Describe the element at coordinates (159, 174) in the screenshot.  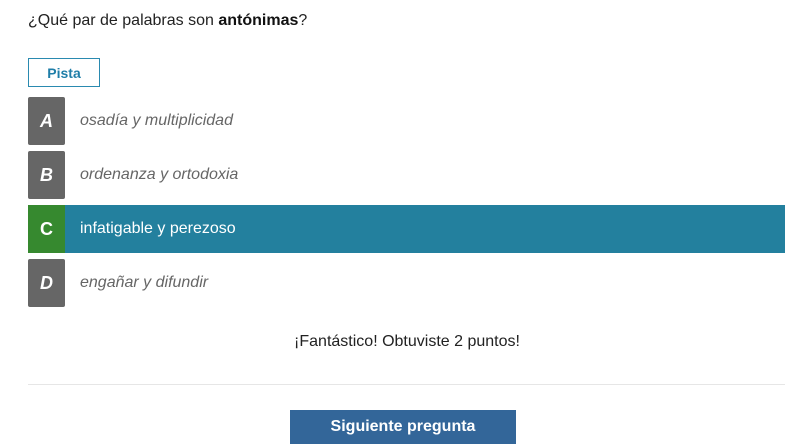
I see `option-text: ordenanza y ortodoxia` at that location.